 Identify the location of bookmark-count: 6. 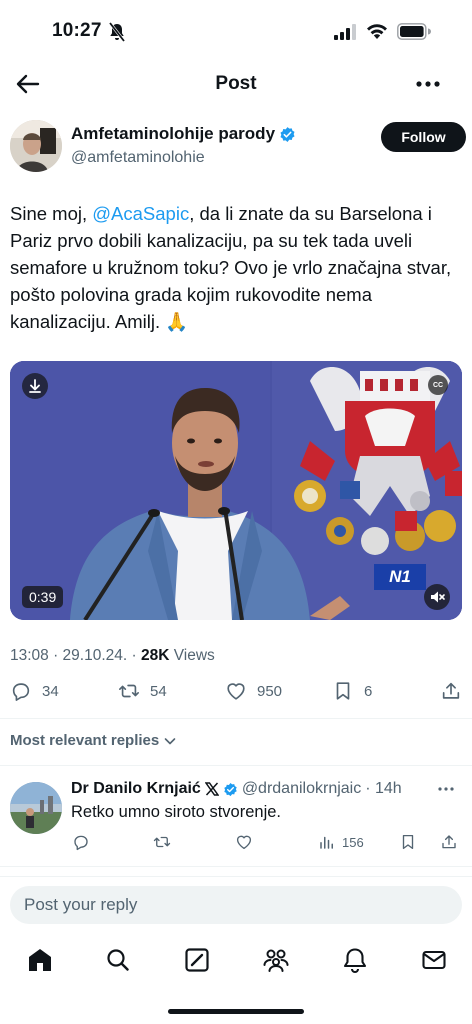
(368, 691).